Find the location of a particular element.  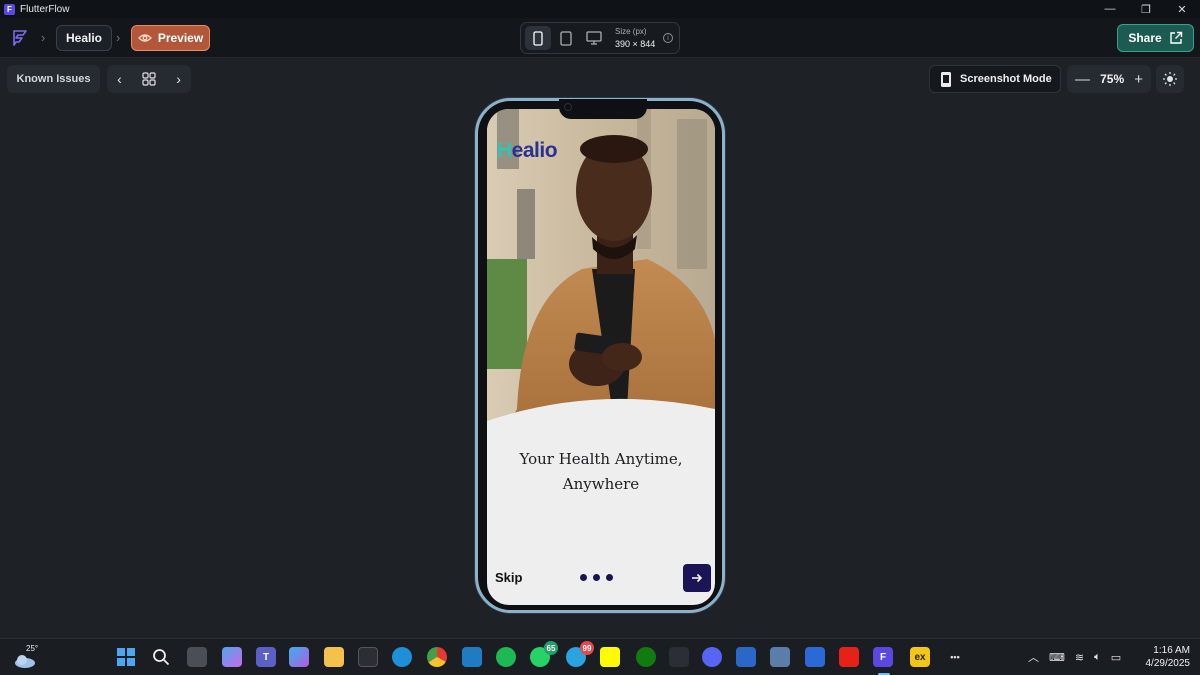

preview-label: Preview is located at coordinates (180, 38).